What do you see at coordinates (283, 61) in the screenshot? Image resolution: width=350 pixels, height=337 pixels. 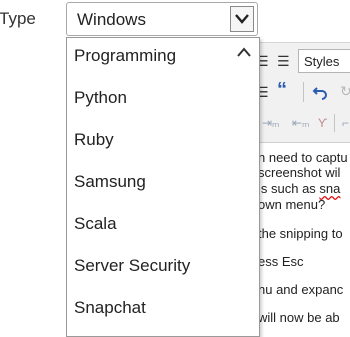 I see `list-icon: ☰` at bounding box center [283, 61].